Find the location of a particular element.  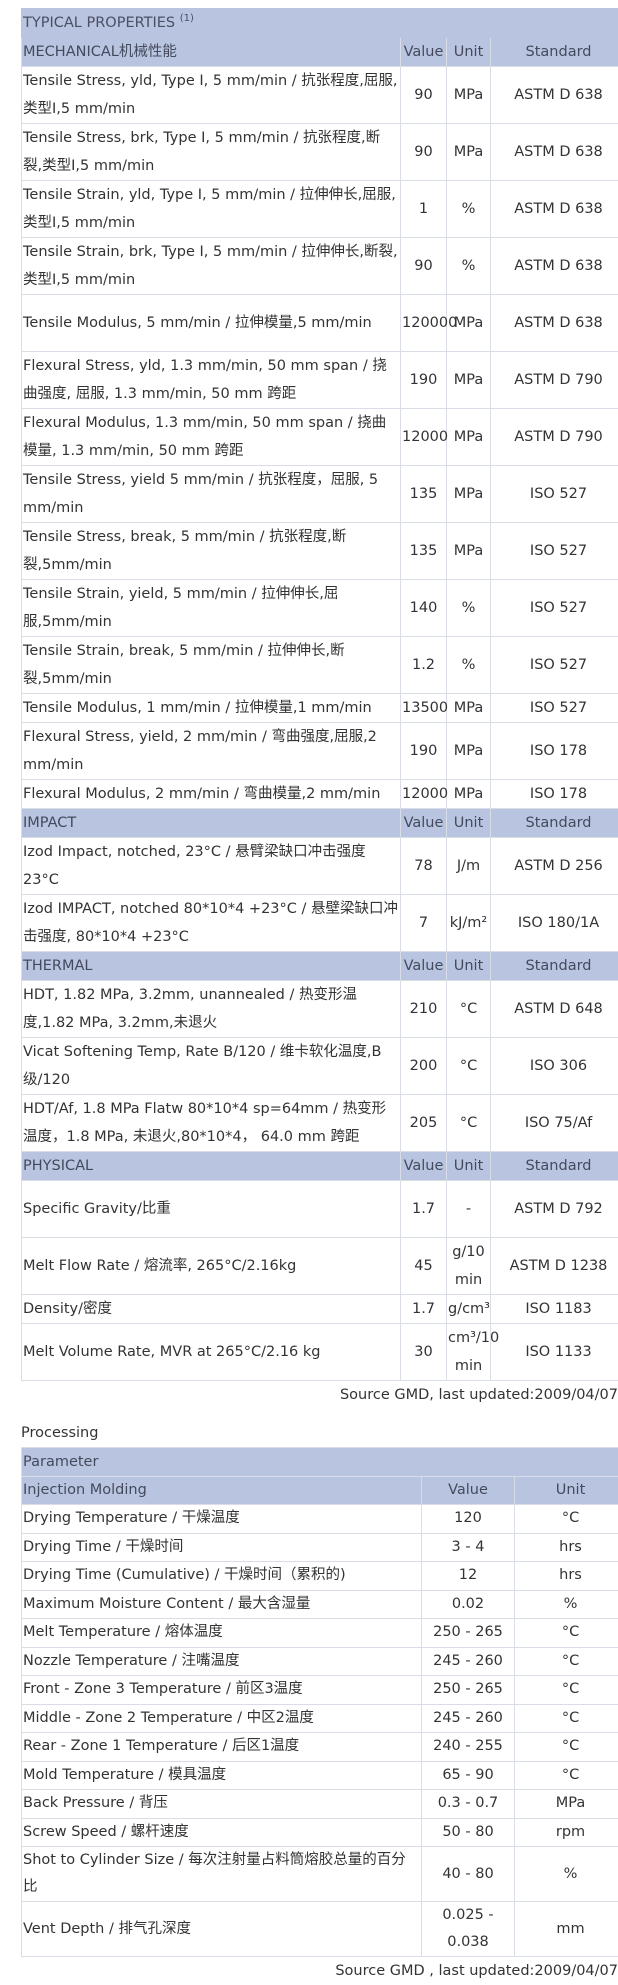

property-value: 200 is located at coordinates (424, 1066).